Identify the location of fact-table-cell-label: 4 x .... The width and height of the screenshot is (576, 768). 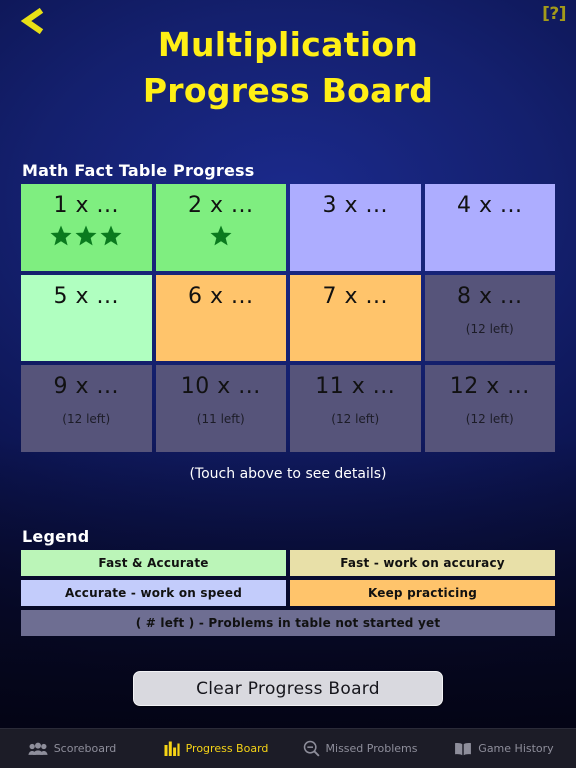
(490, 205).